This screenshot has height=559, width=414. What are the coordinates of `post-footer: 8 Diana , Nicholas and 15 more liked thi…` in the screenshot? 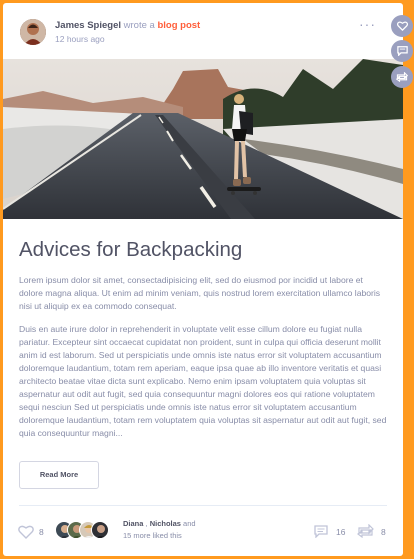 It's located at (203, 531).